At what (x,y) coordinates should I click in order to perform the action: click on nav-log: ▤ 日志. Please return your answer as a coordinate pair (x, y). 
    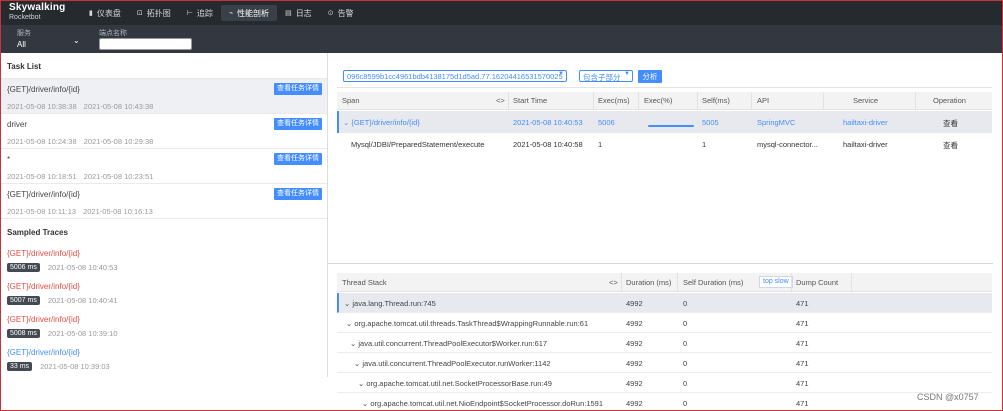
    Looking at the image, I should click on (298, 13).